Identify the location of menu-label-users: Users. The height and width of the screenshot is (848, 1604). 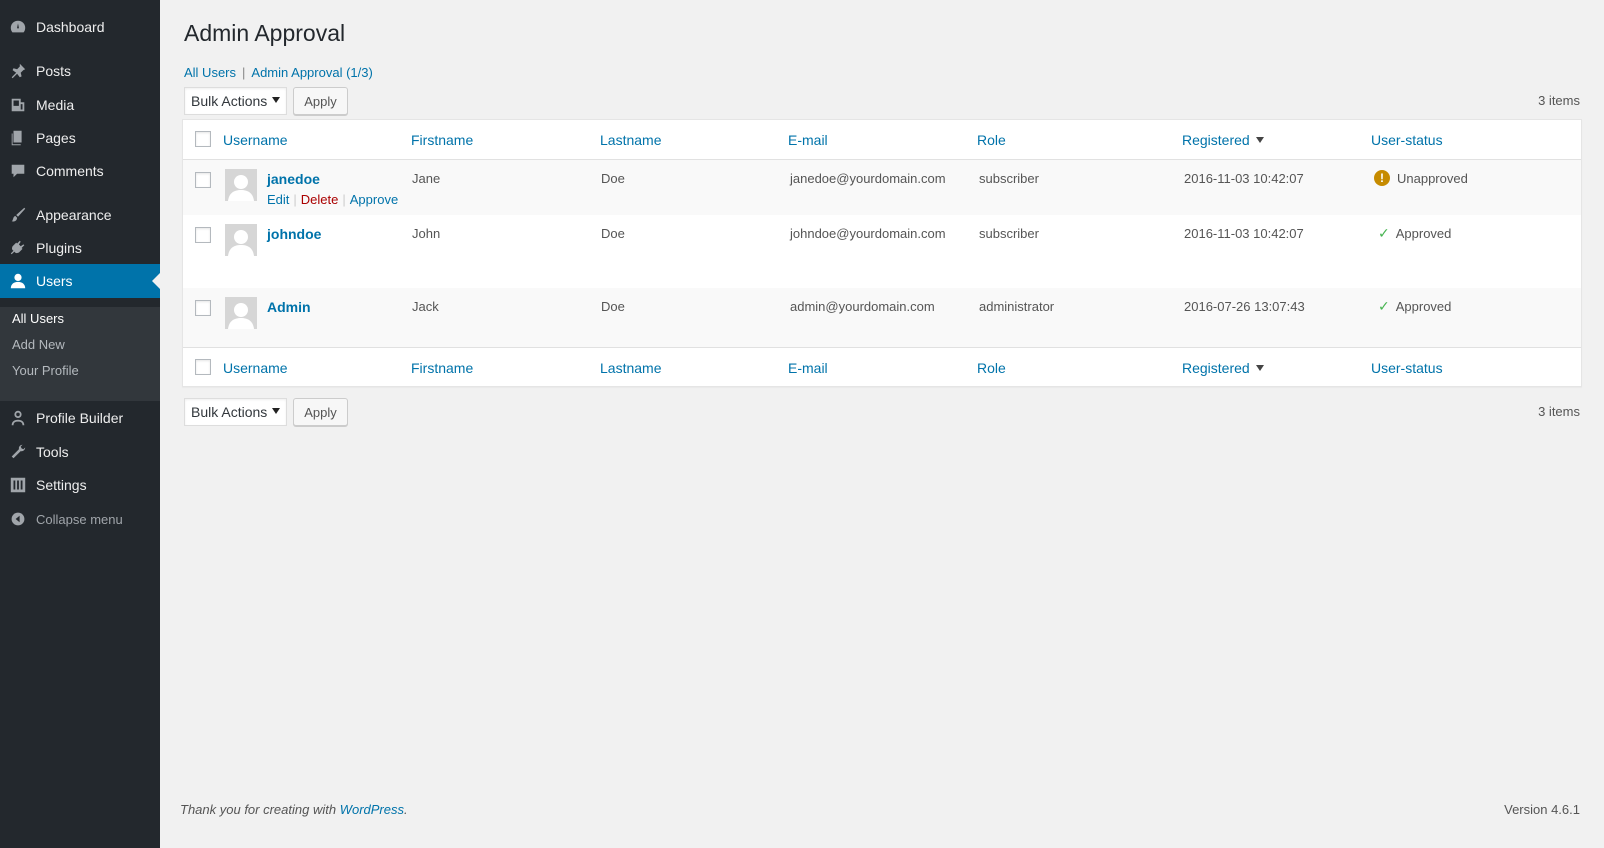
(54, 281).